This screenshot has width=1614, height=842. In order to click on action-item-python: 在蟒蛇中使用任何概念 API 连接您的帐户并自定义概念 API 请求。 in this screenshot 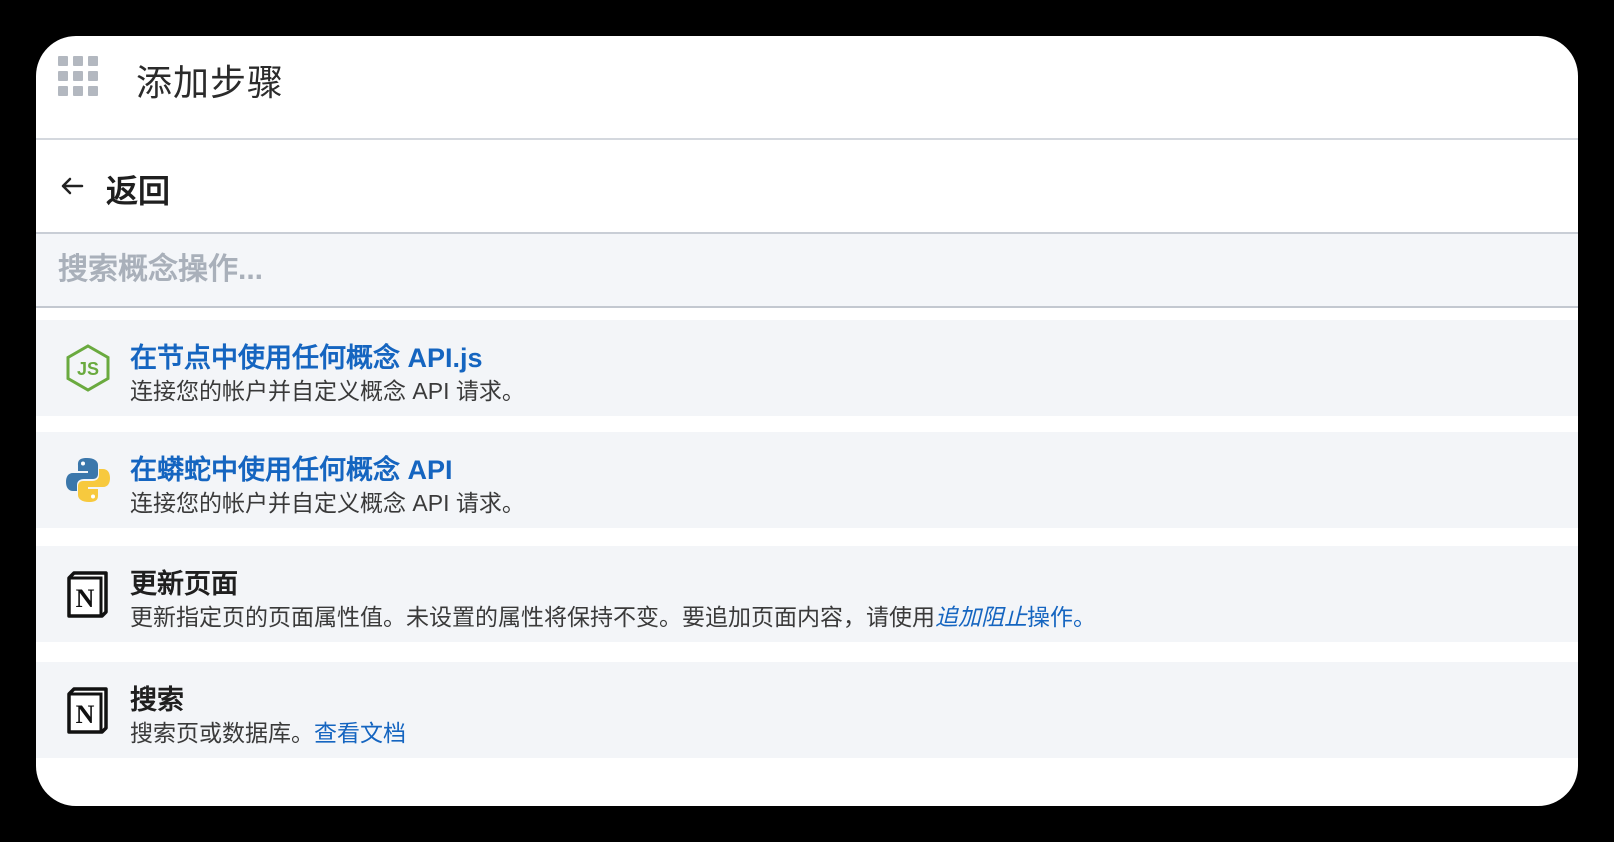, I will do `click(807, 480)`.